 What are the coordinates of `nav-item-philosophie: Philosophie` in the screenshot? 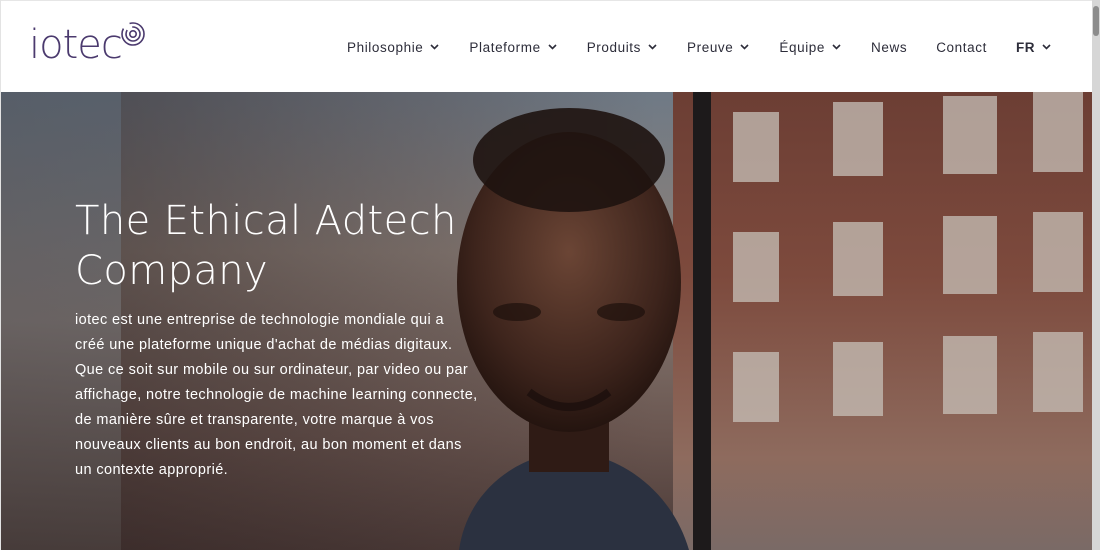 It's located at (393, 47).